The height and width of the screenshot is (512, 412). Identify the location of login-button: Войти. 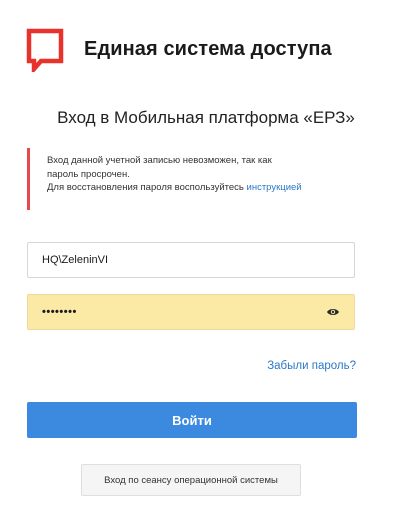
(192, 420).